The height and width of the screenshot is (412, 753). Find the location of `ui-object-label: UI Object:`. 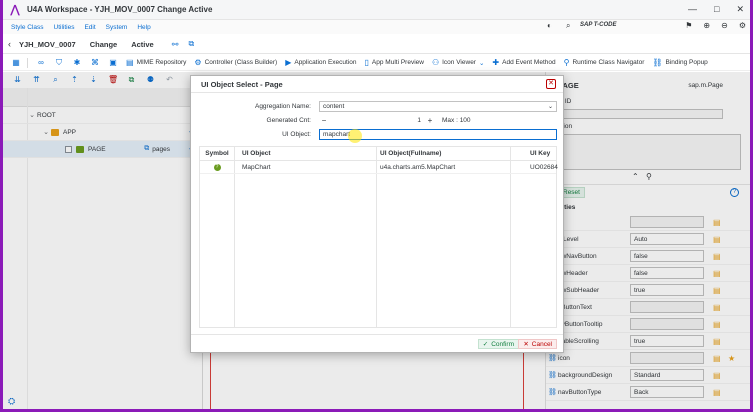

ui-object-label: UI Object: is located at coordinates (296, 134).